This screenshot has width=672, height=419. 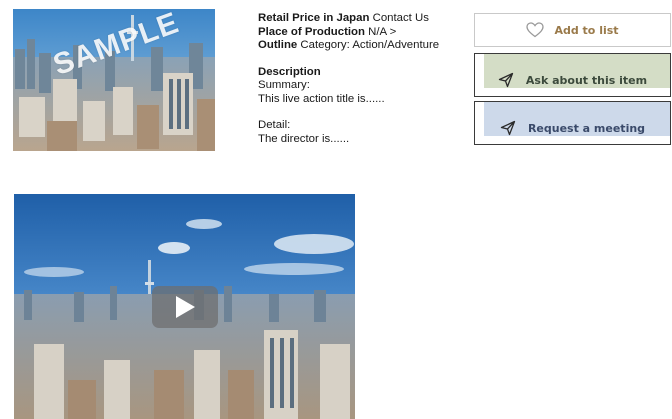 I want to click on outline-label: Outline, so click(x=278, y=45).